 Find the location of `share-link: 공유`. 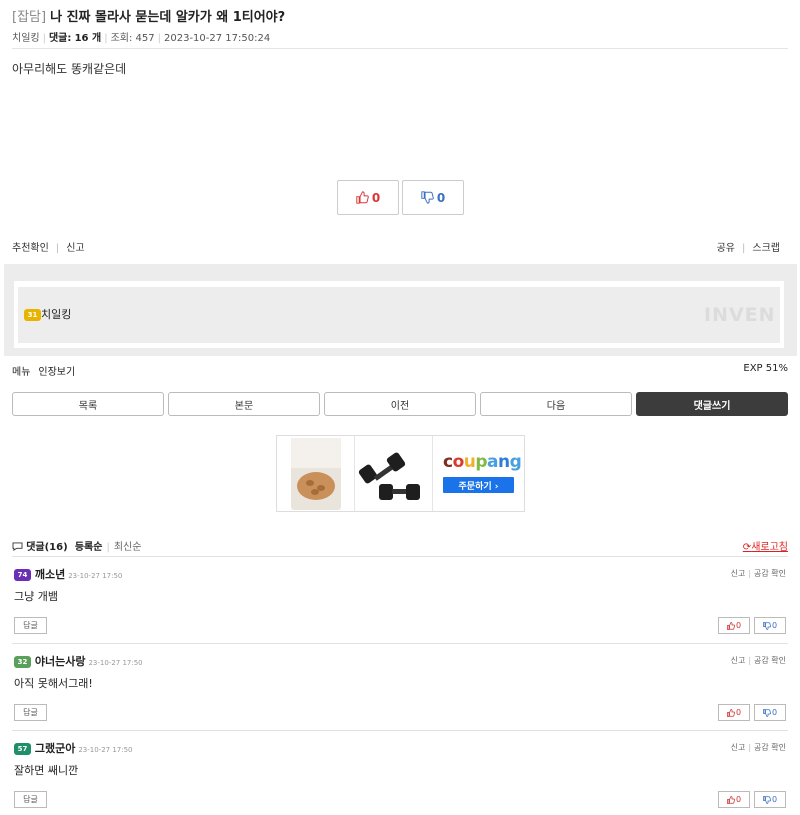

share-link: 공유 is located at coordinates (726, 248).